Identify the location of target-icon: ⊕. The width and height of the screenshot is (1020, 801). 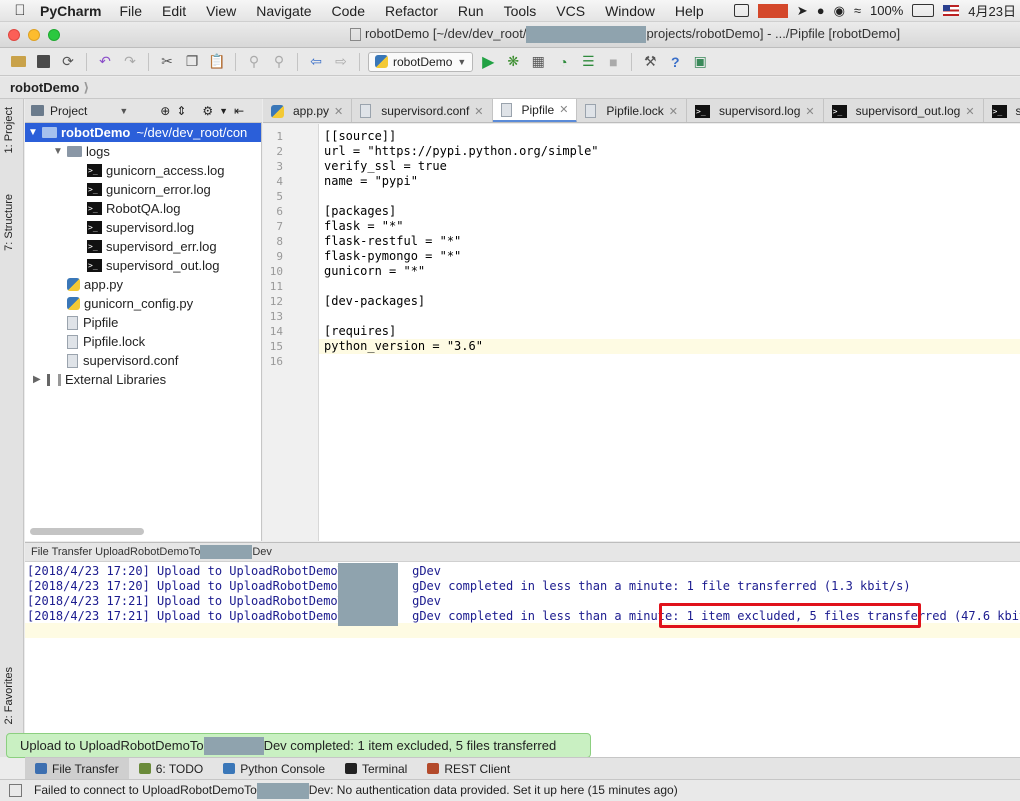
(165, 111).